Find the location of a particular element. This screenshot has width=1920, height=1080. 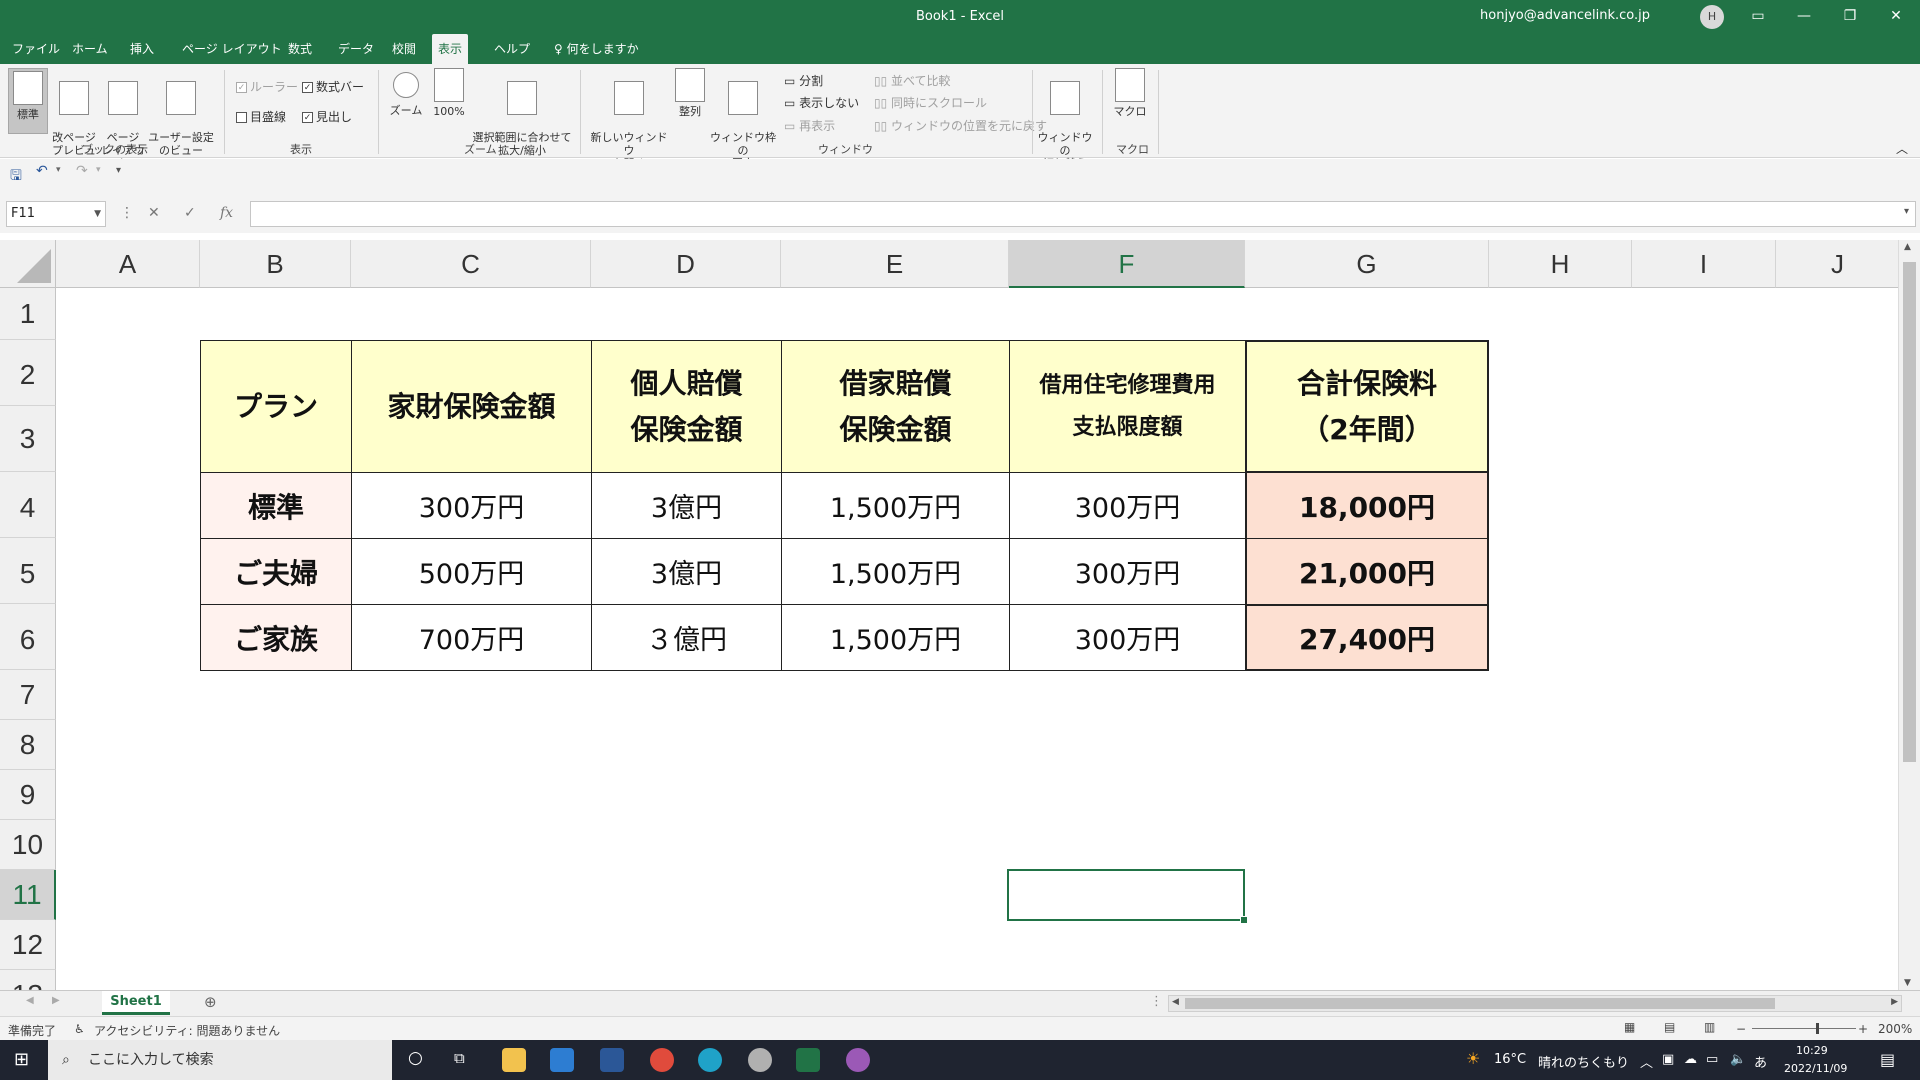

close-button: ✕ is located at coordinates (1896, 17).